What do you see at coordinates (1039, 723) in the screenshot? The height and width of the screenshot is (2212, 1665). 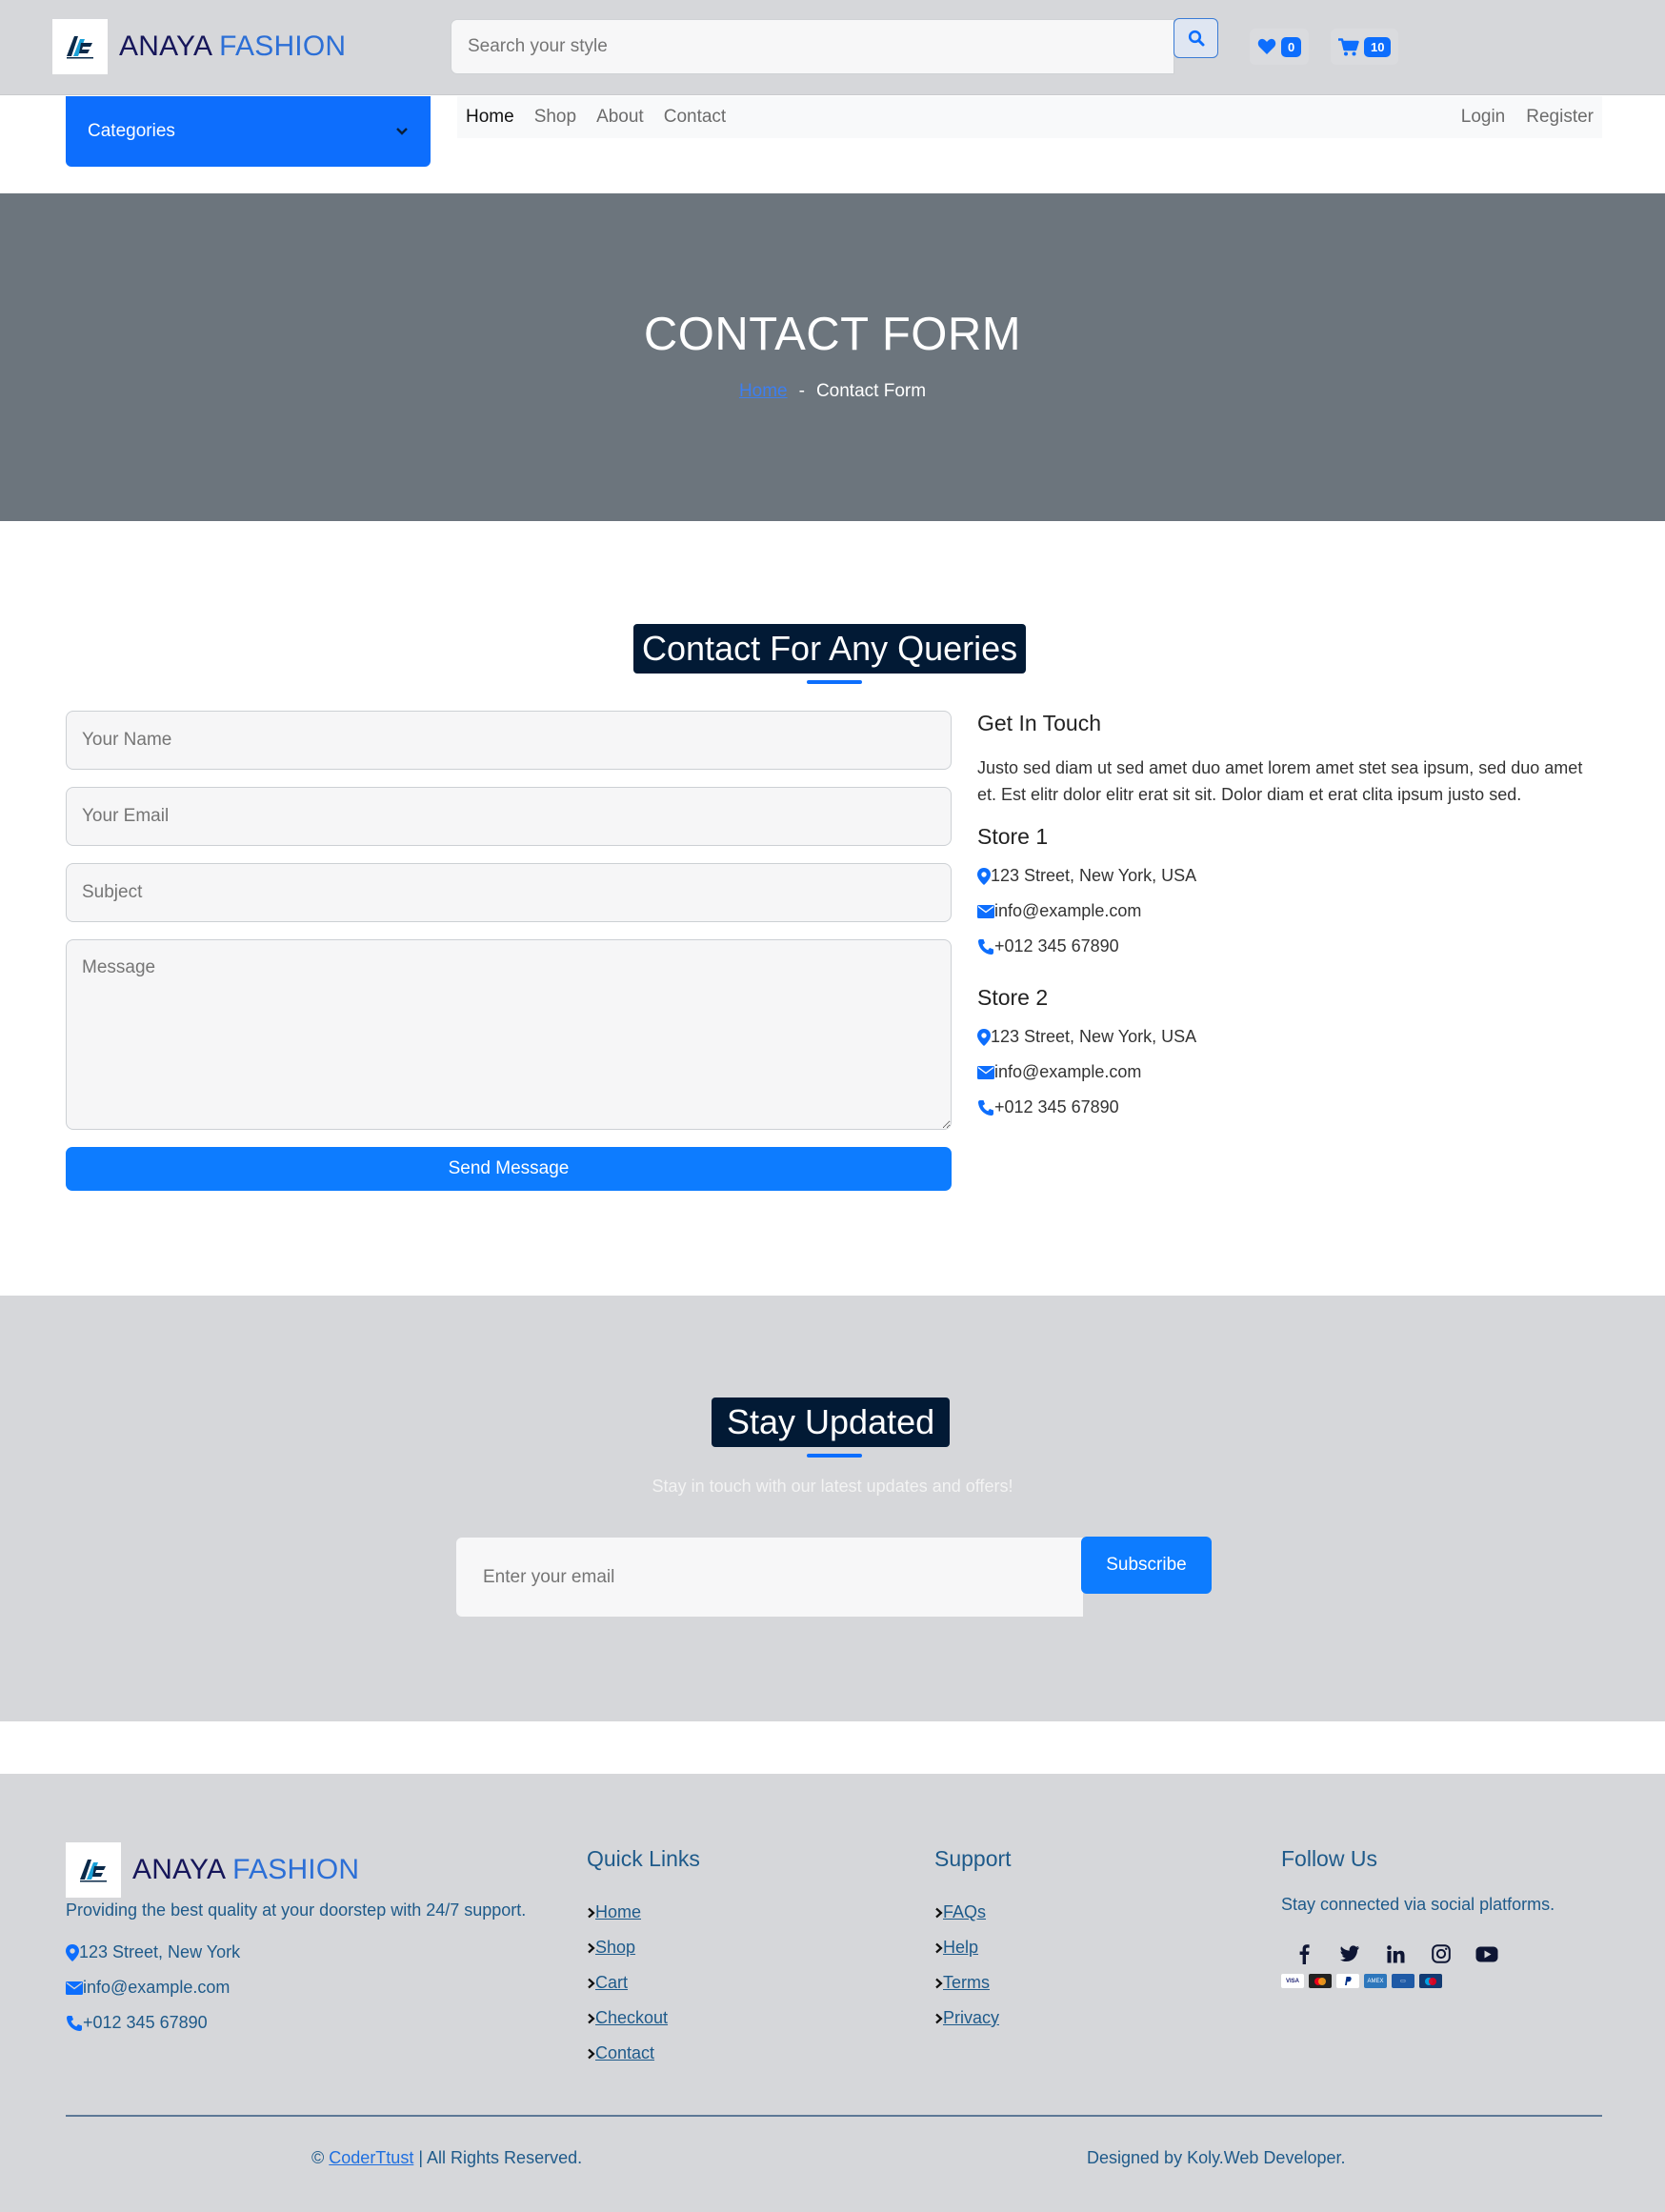 I see `get-in-touch-heading: Get In Touch` at bounding box center [1039, 723].